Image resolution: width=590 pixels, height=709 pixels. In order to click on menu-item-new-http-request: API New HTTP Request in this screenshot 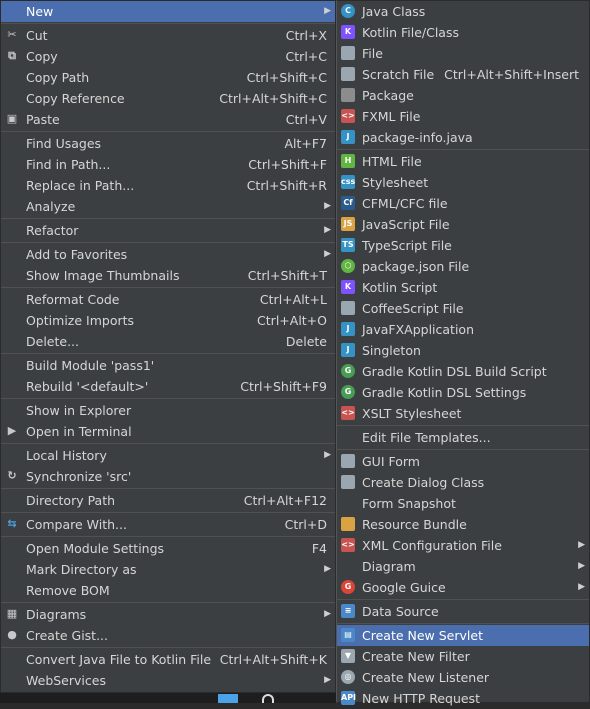, I will do `click(463, 698)`.